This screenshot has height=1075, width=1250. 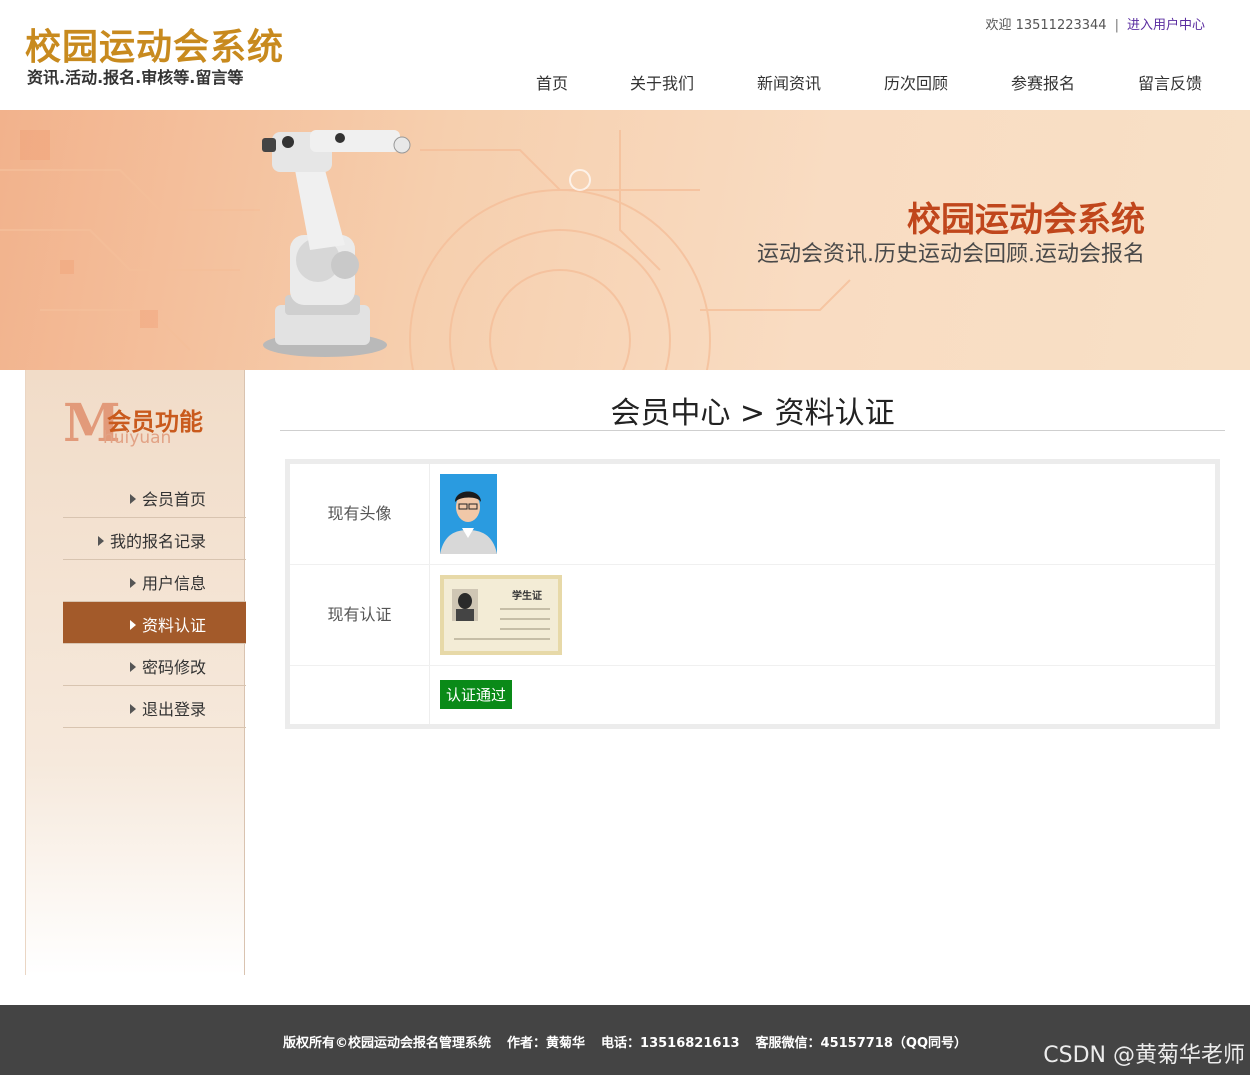 What do you see at coordinates (157, 541) in the screenshot?
I see `sidebar-item-label: 我的报名记录` at bounding box center [157, 541].